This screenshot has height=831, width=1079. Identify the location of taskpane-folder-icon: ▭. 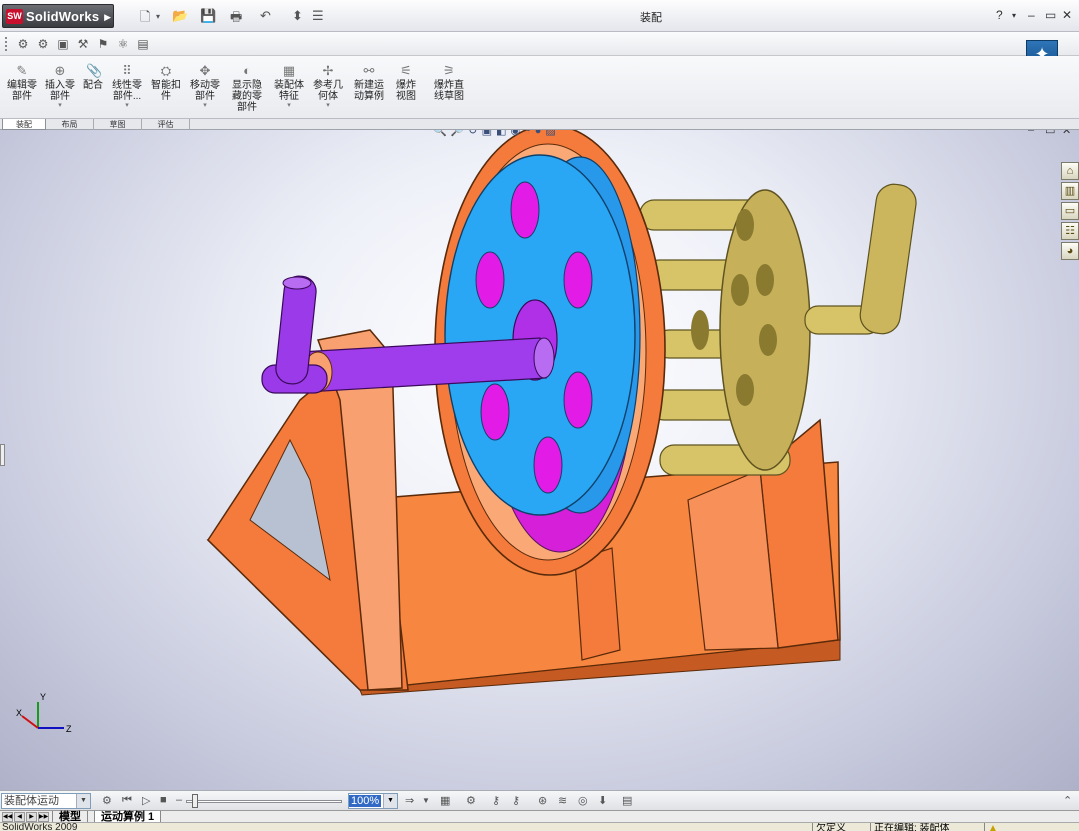
(1070, 211).